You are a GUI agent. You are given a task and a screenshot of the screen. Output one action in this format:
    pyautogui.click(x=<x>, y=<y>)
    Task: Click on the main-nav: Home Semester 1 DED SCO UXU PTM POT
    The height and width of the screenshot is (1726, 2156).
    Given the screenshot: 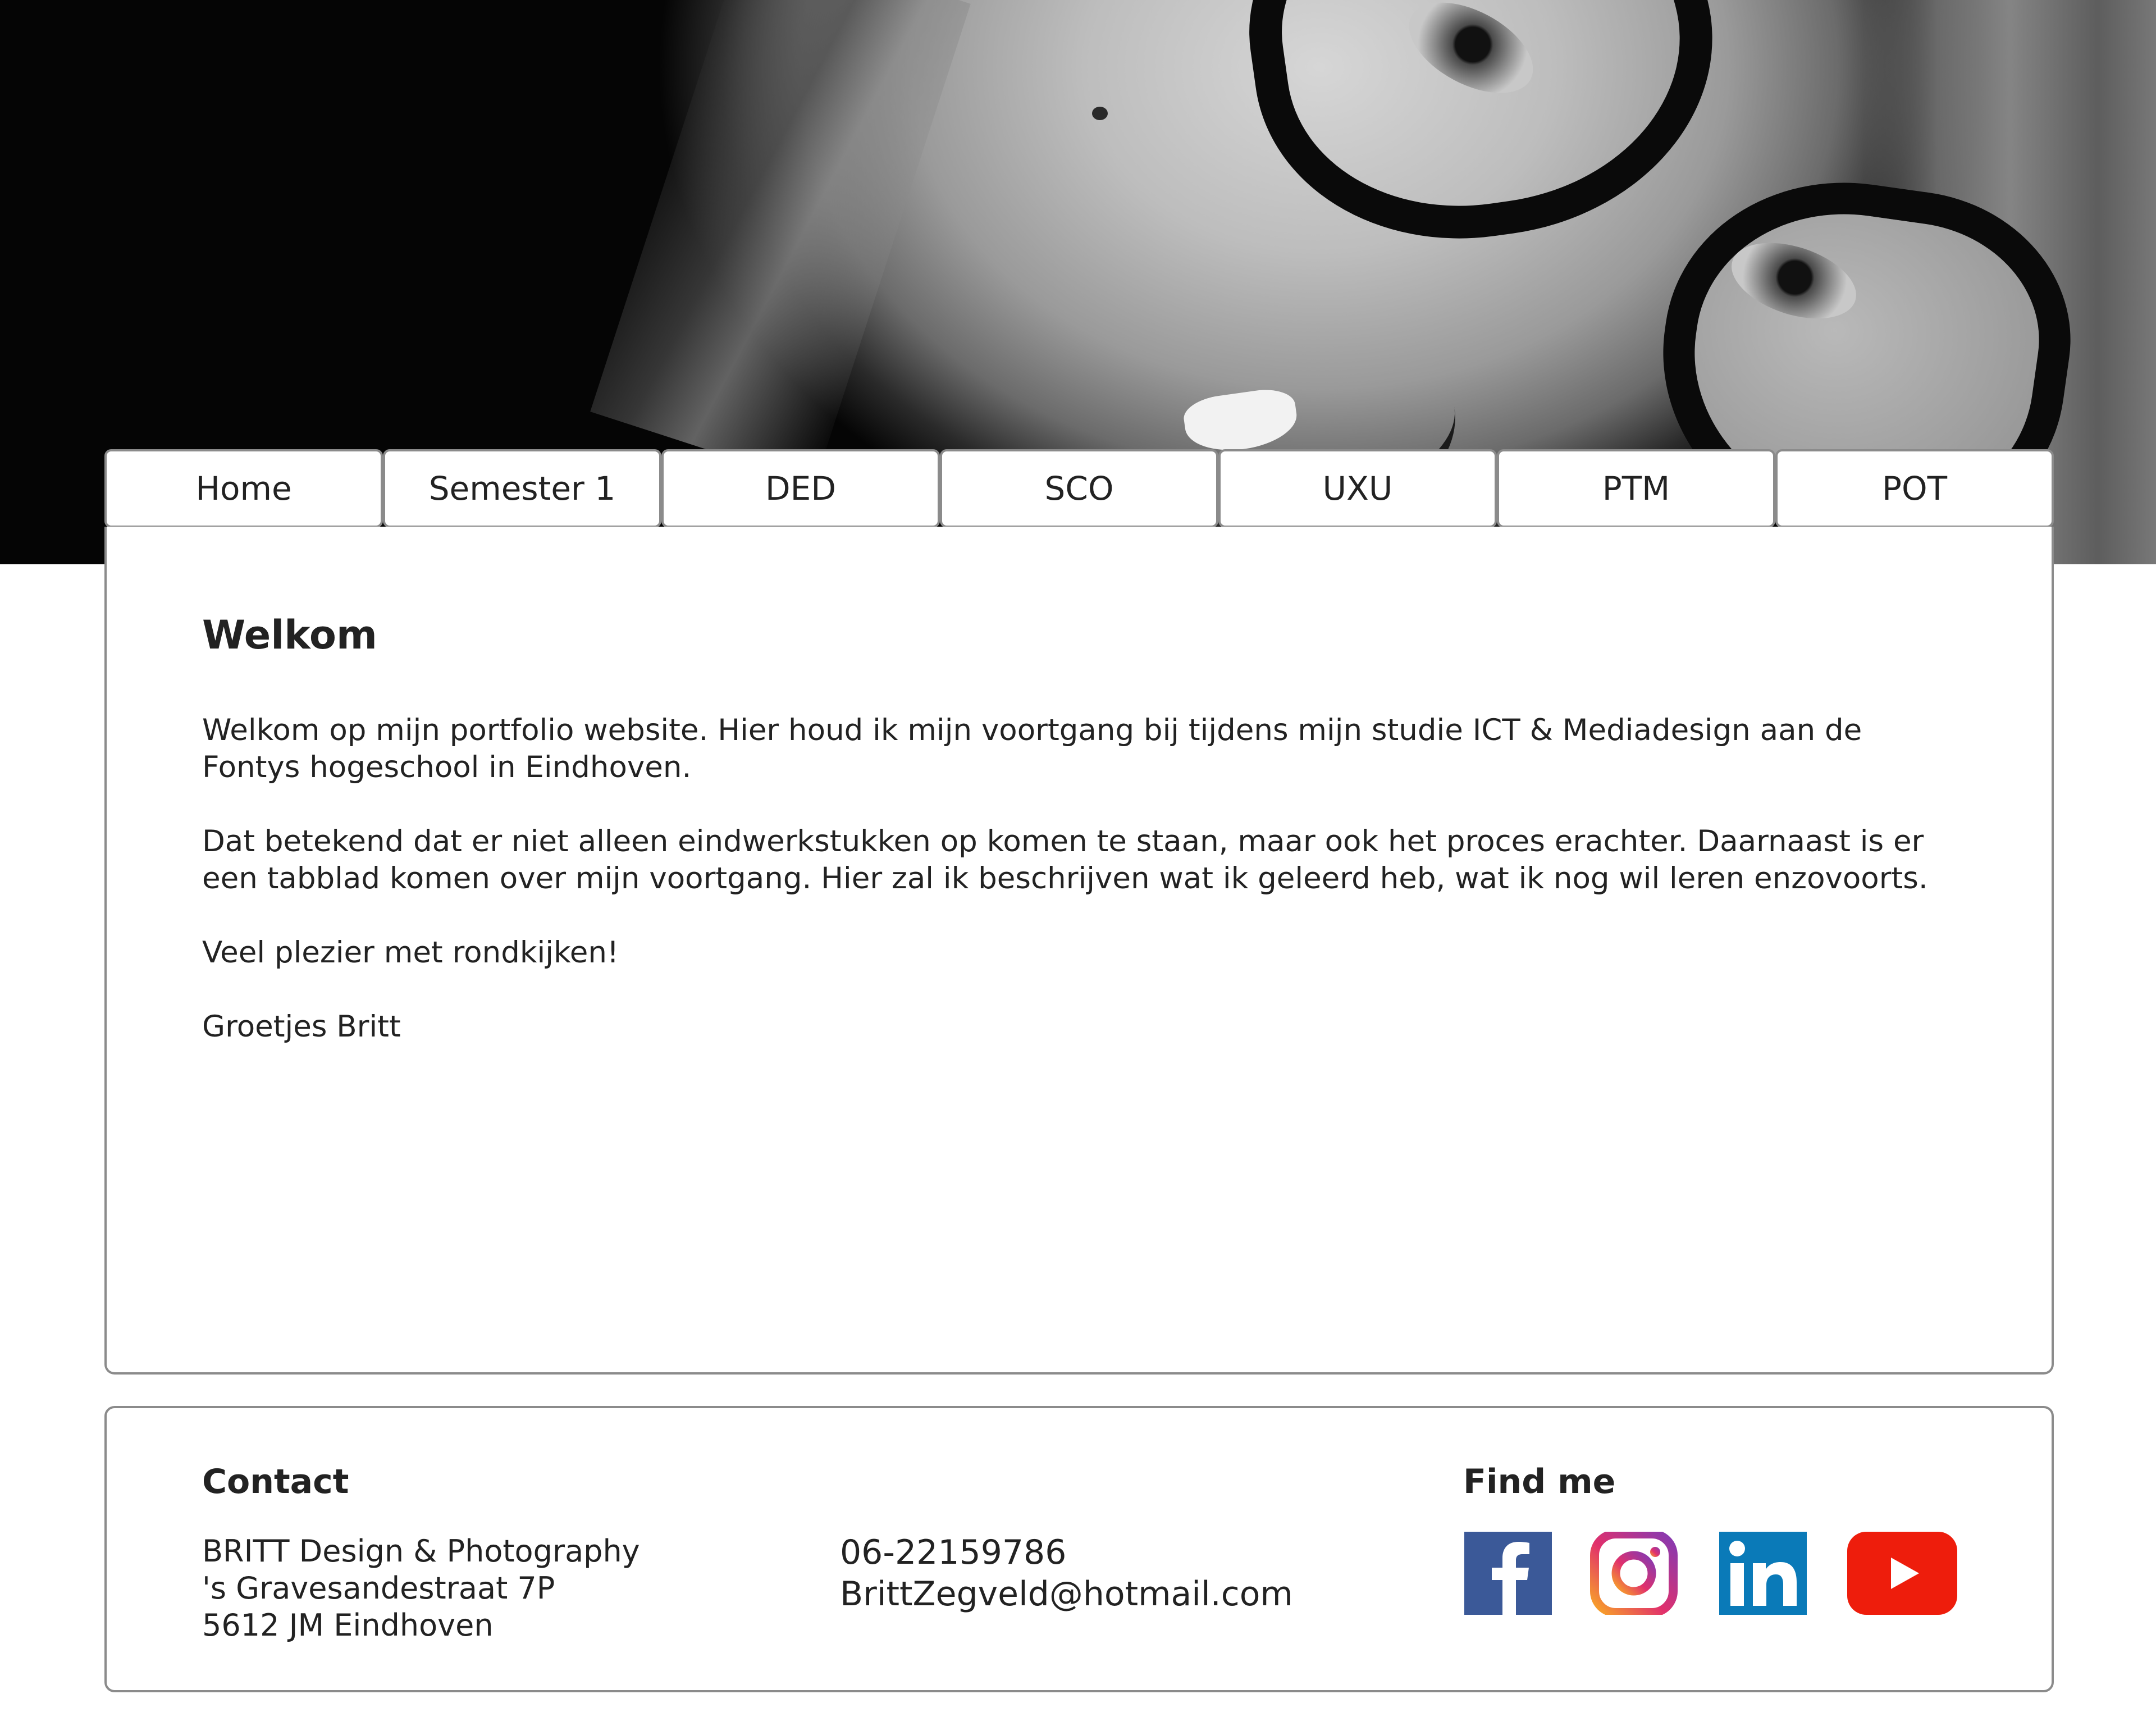 What is the action you would take?
    pyautogui.click(x=1079, y=488)
    